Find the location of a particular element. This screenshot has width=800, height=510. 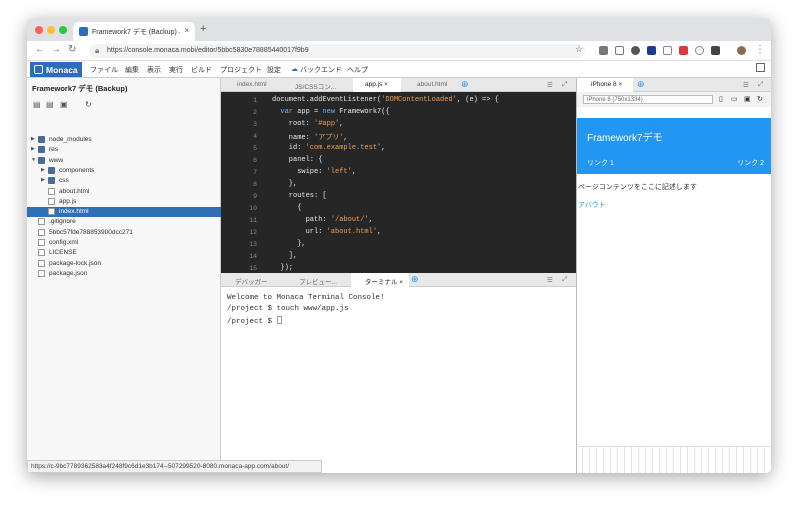

forward-icon: → is located at coordinates (56, 49).